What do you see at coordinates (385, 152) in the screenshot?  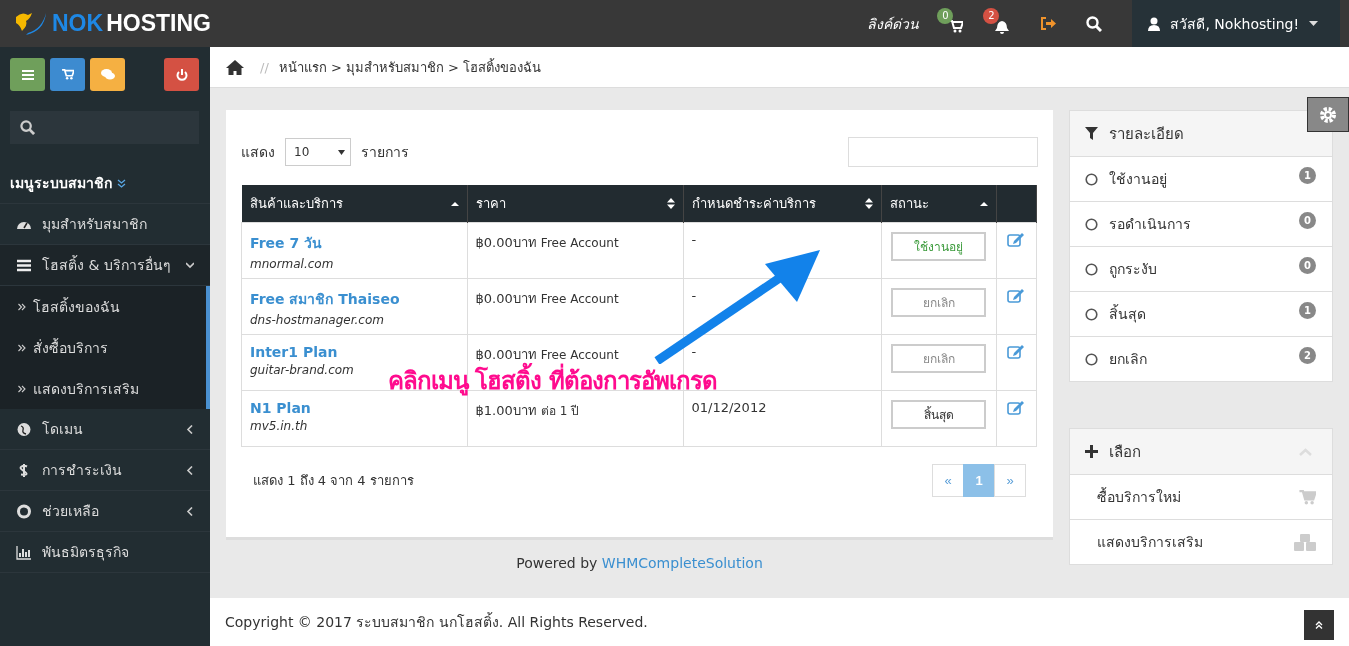 I see `entries-label: รายการ` at bounding box center [385, 152].